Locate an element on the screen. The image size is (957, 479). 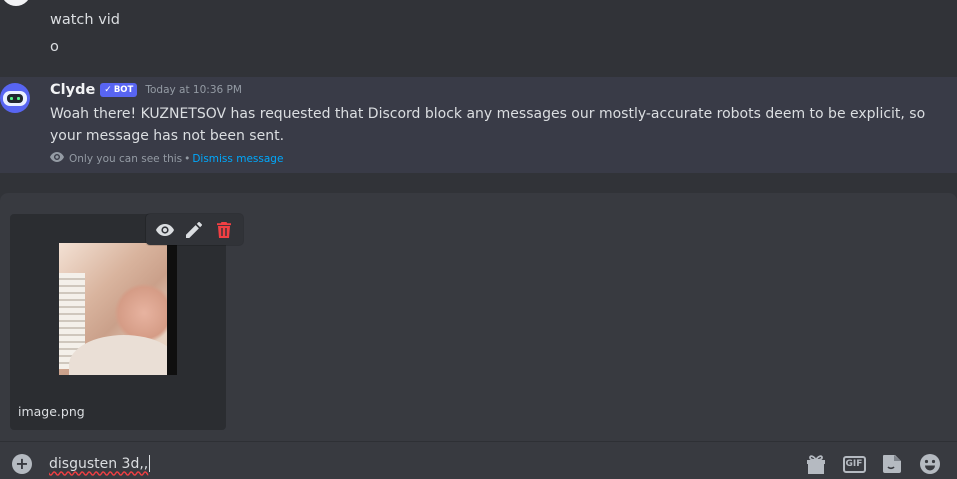
composer-icon-bar: GIF is located at coordinates (866, 464).